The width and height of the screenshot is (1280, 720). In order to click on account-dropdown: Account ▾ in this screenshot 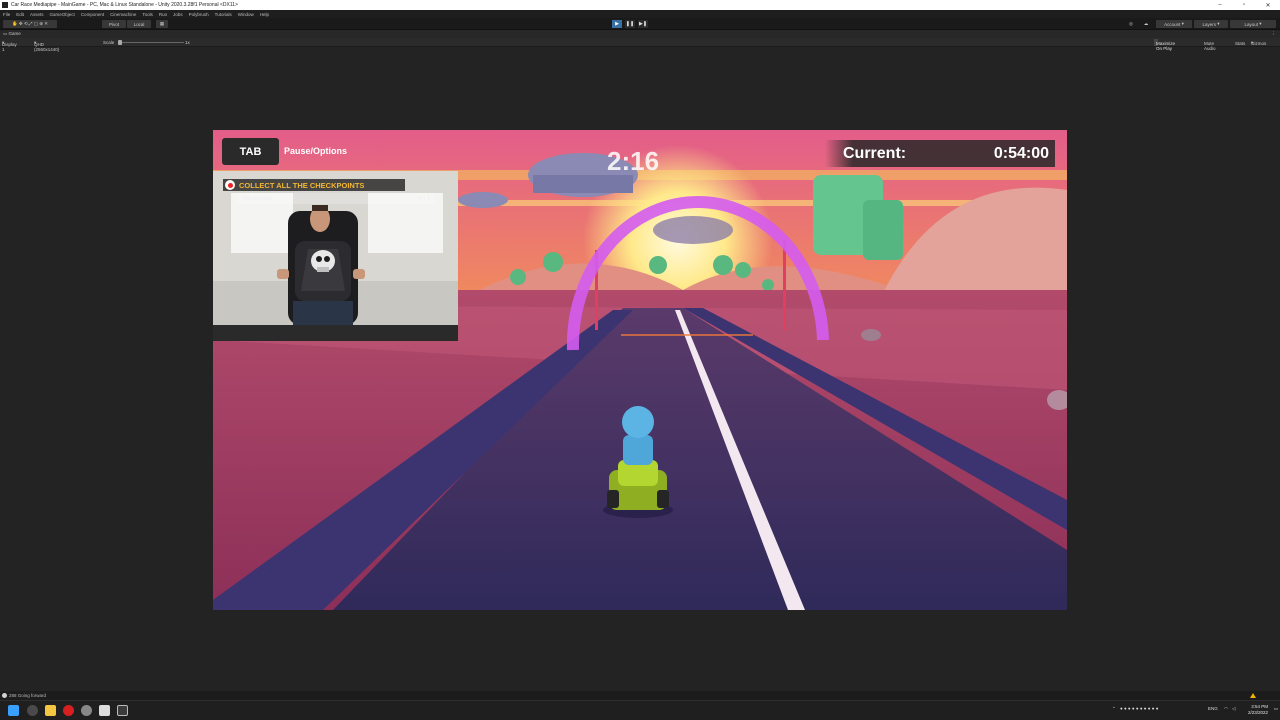, I will do `click(1174, 24)`.